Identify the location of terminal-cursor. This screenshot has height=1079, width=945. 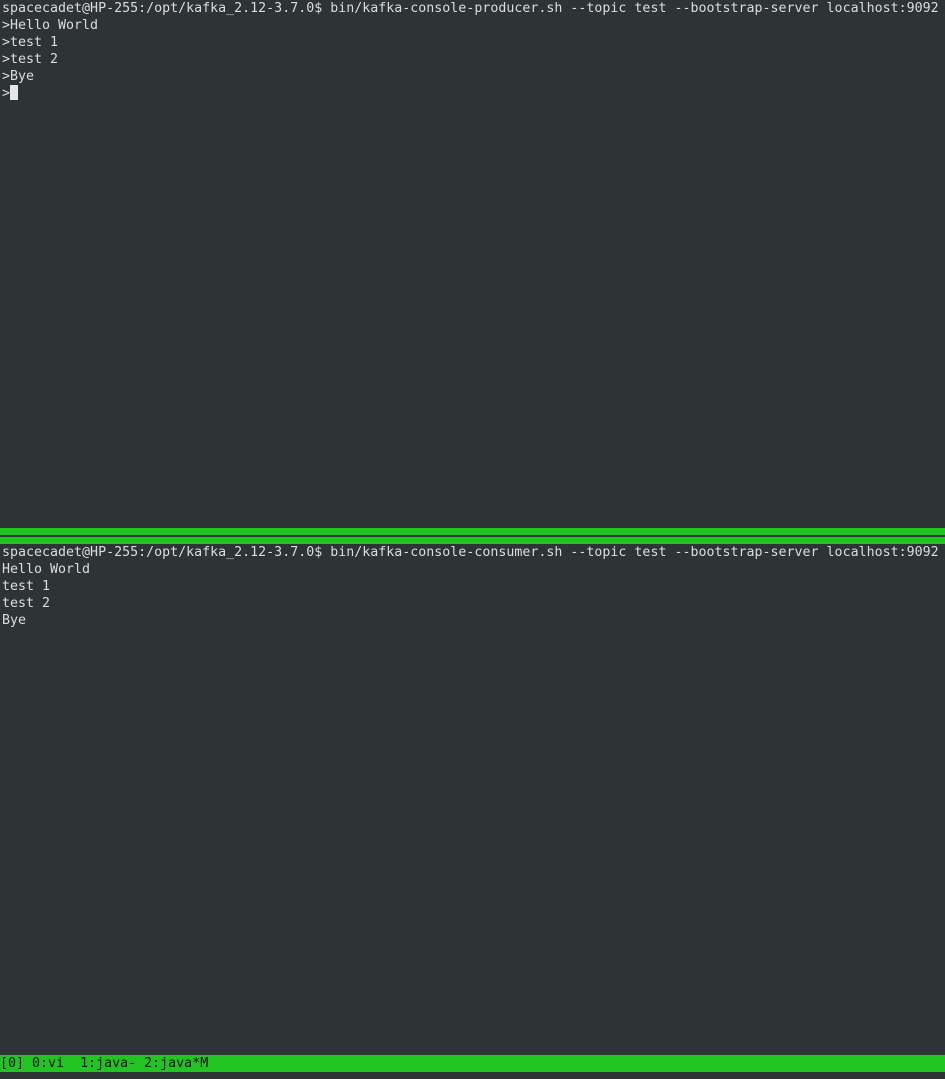
(14, 92).